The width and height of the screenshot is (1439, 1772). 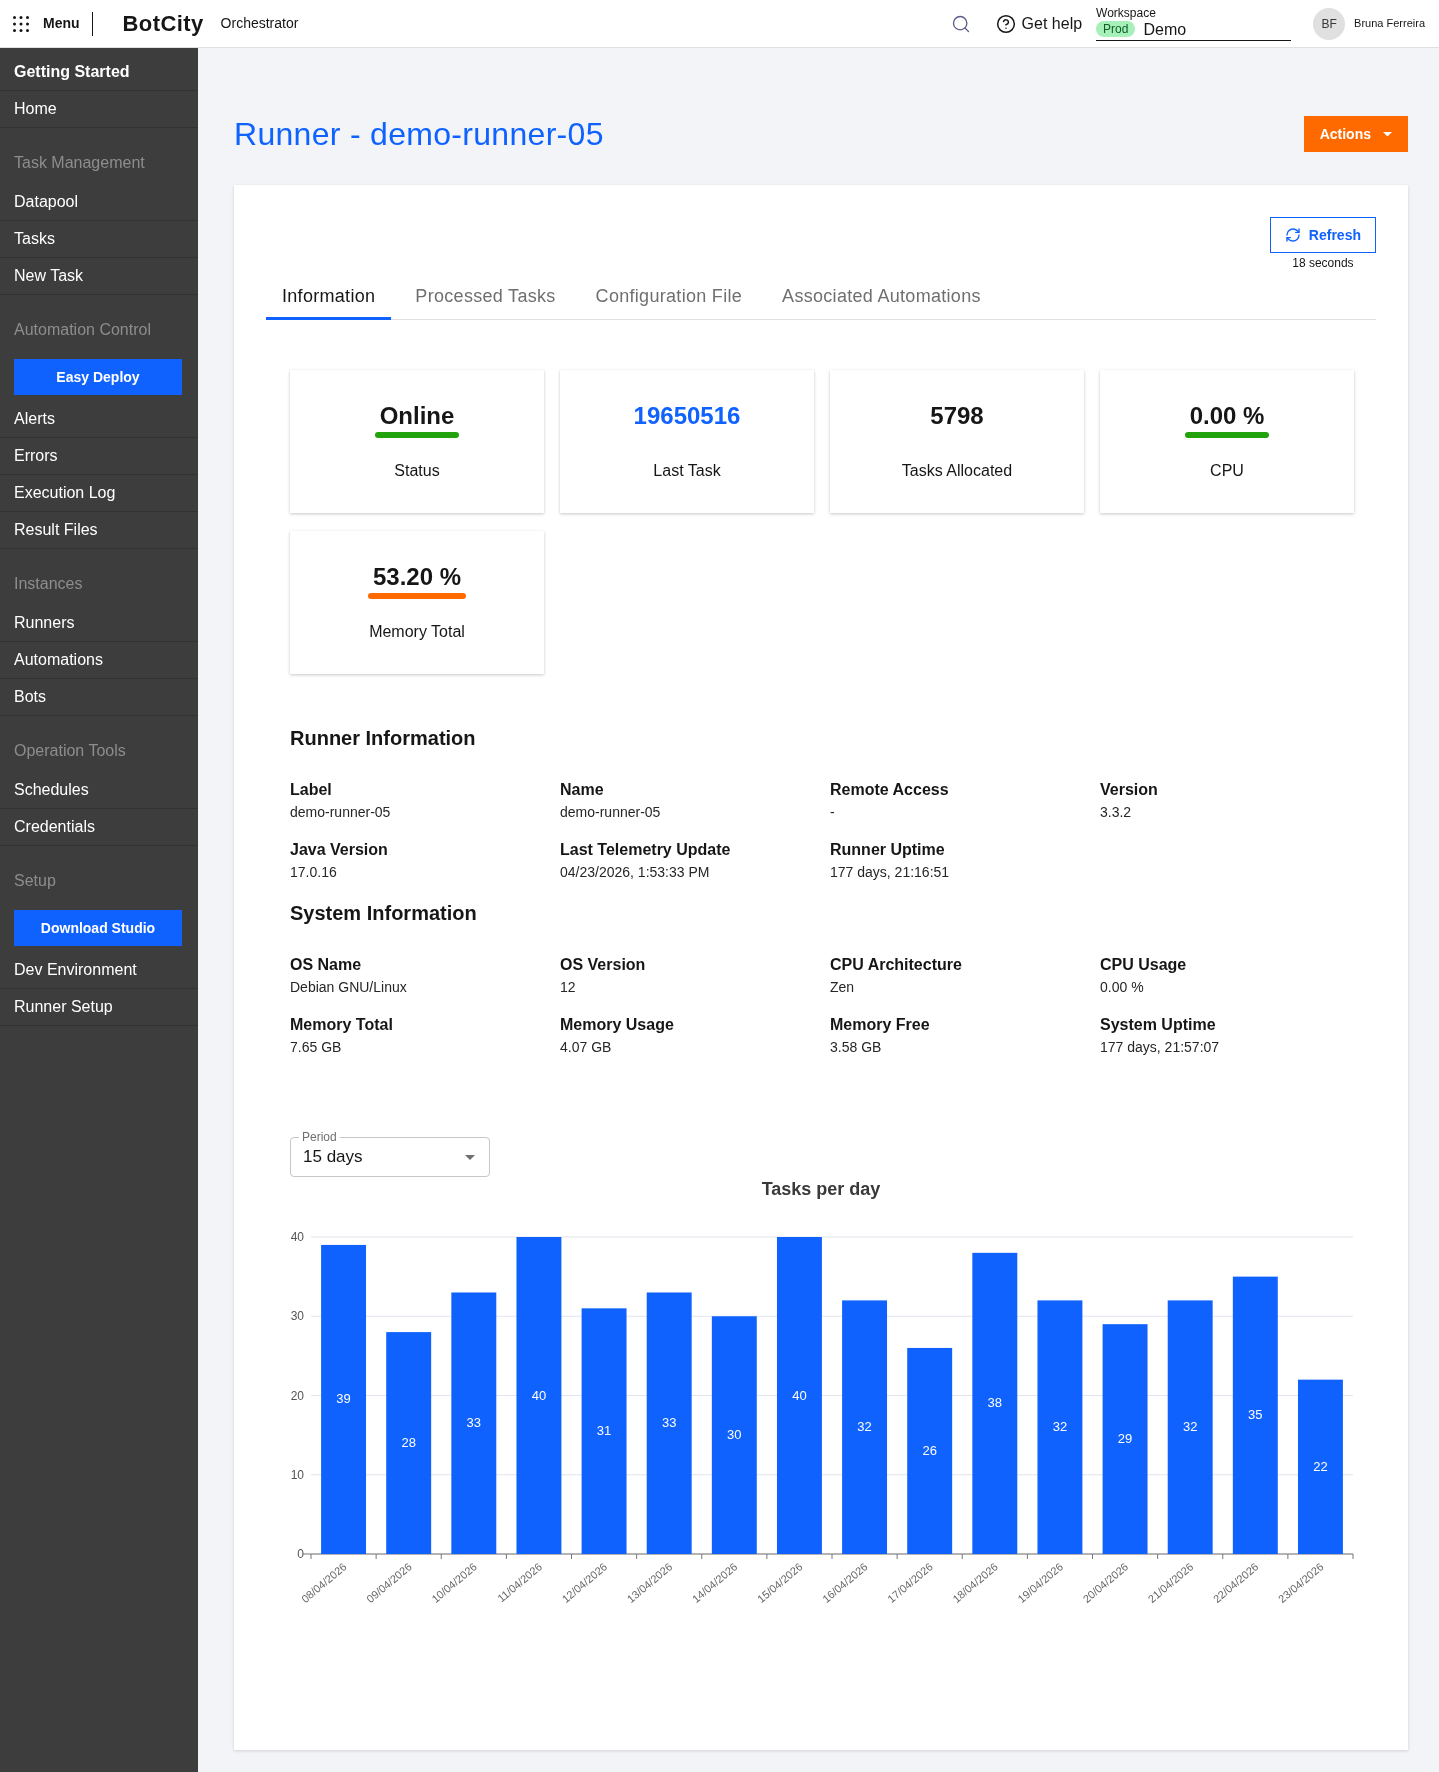 What do you see at coordinates (669, 298) in the screenshot?
I see `tab: Configuration File` at bounding box center [669, 298].